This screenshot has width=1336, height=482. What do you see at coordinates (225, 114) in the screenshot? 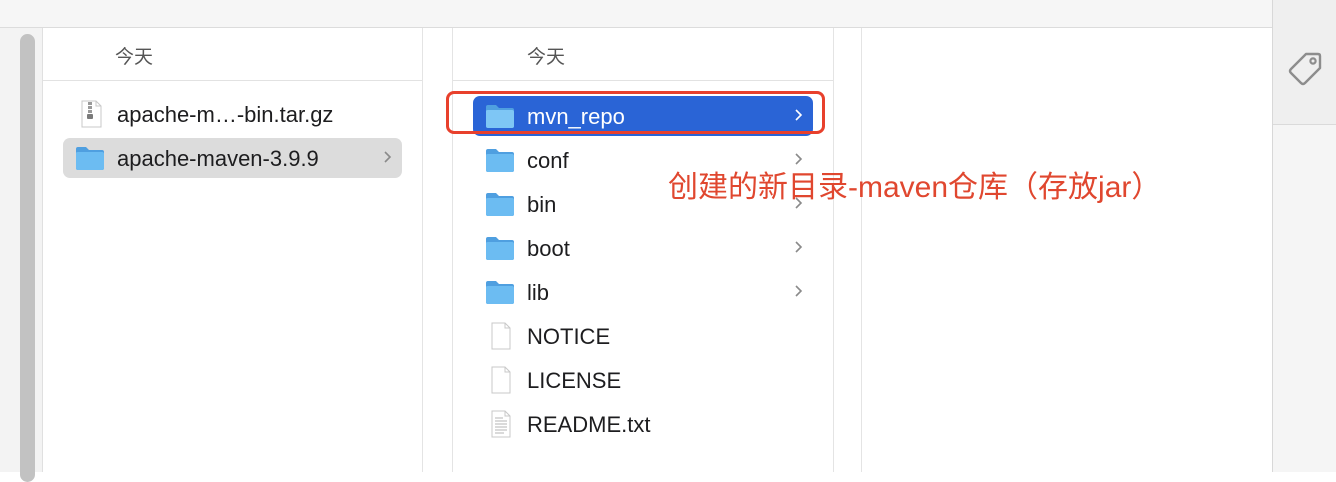
I see `item-label: apache-m…-bin.tar.gz` at bounding box center [225, 114].